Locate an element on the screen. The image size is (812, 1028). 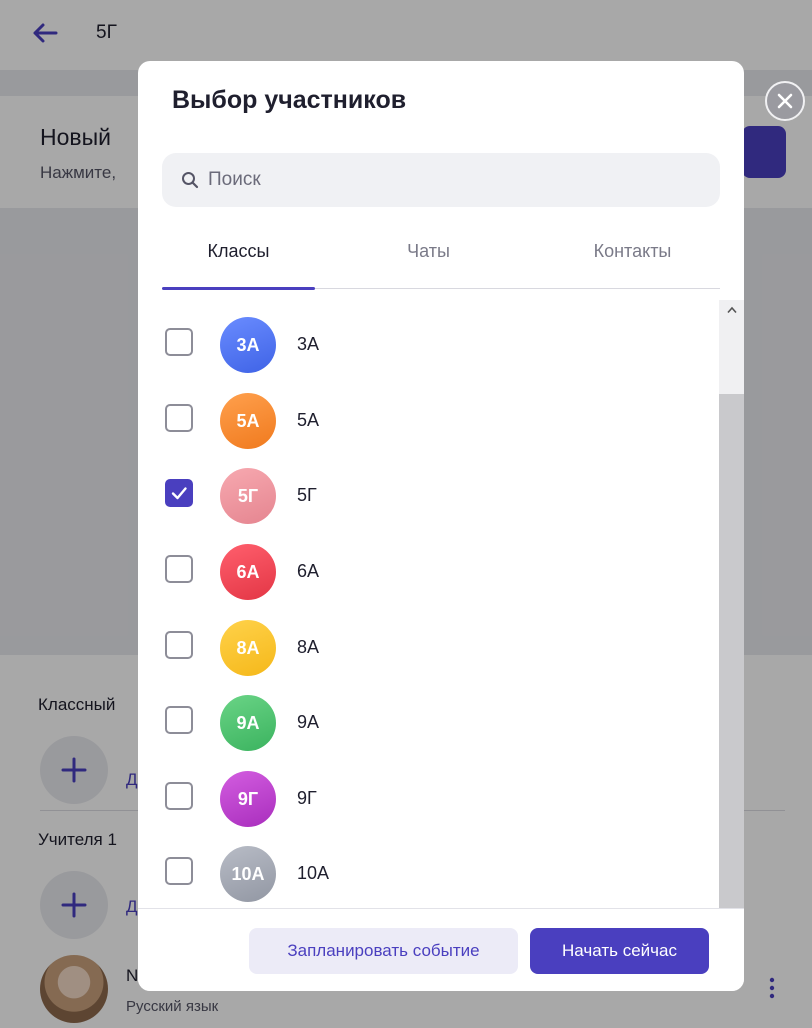
class-name: 6А is located at coordinates (308, 571).